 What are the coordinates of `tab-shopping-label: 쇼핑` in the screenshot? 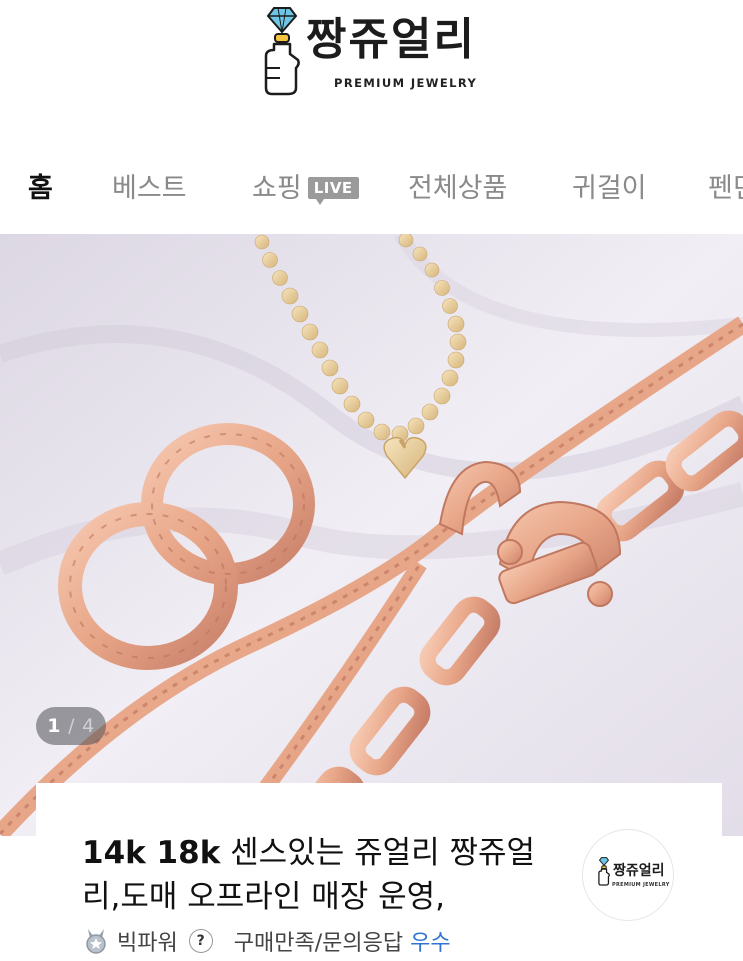 It's located at (277, 188).